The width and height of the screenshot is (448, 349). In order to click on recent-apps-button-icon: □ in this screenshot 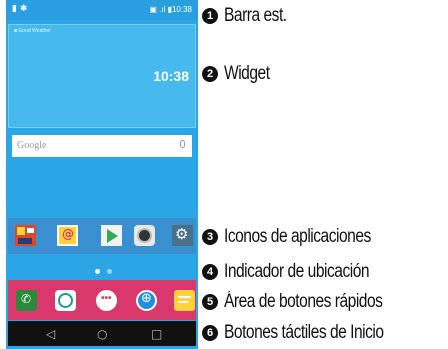, I will do `click(156, 334)`.